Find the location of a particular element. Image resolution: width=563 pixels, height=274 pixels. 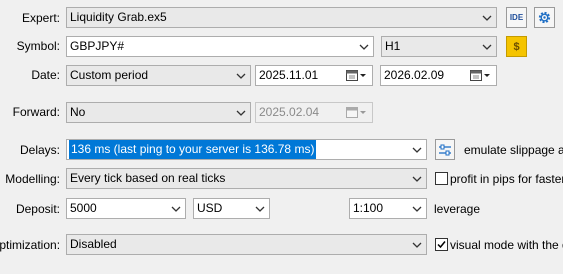

profit-in-pips-label: profit in pips for faster ca is located at coordinates (506, 179).